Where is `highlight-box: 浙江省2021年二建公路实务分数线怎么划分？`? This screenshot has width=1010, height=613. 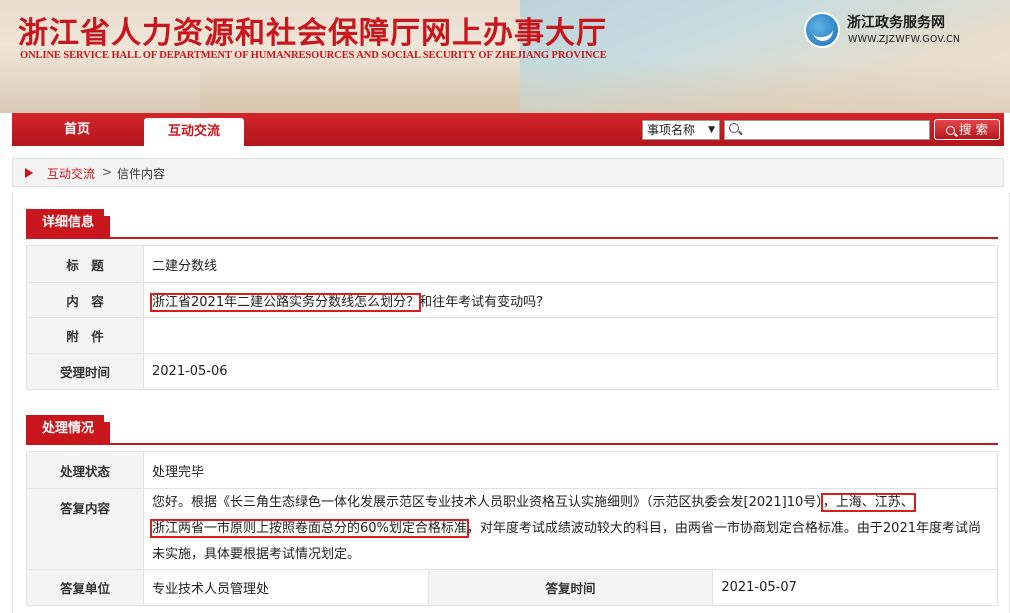 highlight-box: 浙江省2021年二建公路实务分数线怎么划分？ is located at coordinates (285, 302).